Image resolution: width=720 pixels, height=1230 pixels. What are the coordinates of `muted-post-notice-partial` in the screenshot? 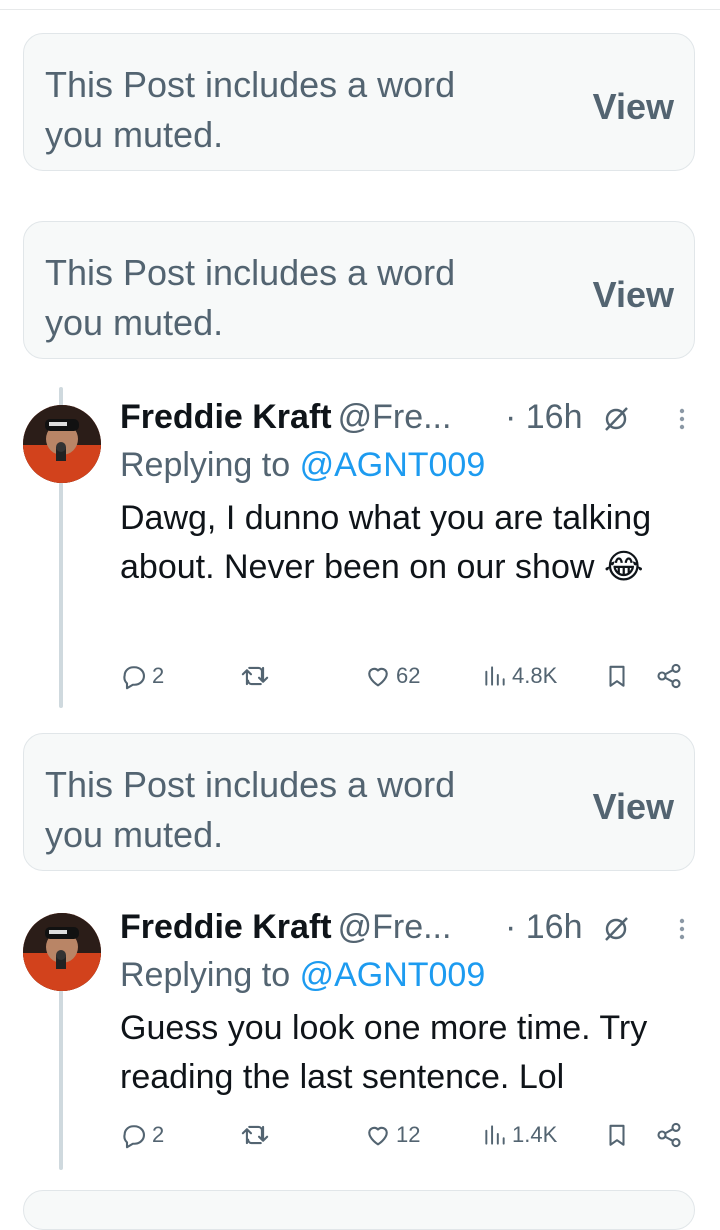 It's located at (359, 1210).